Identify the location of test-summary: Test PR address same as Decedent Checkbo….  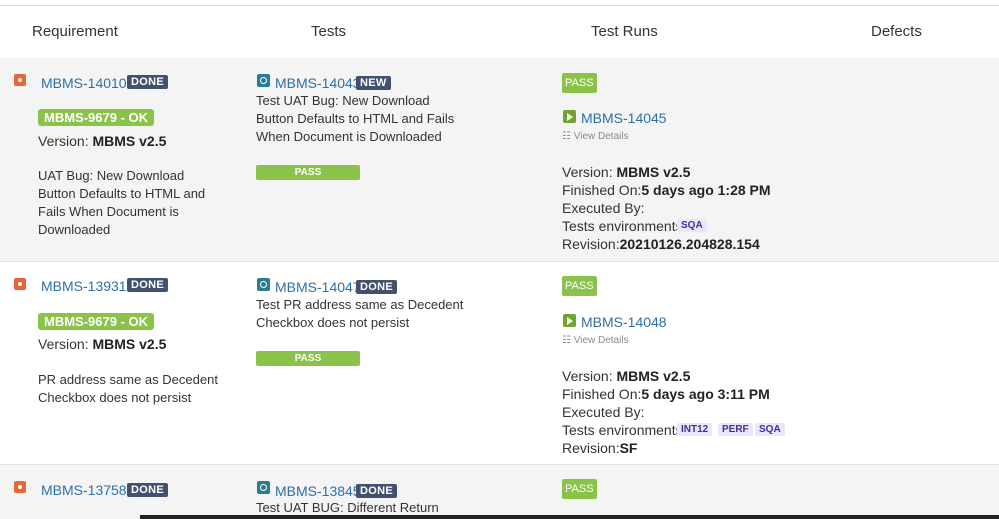
(376, 314).